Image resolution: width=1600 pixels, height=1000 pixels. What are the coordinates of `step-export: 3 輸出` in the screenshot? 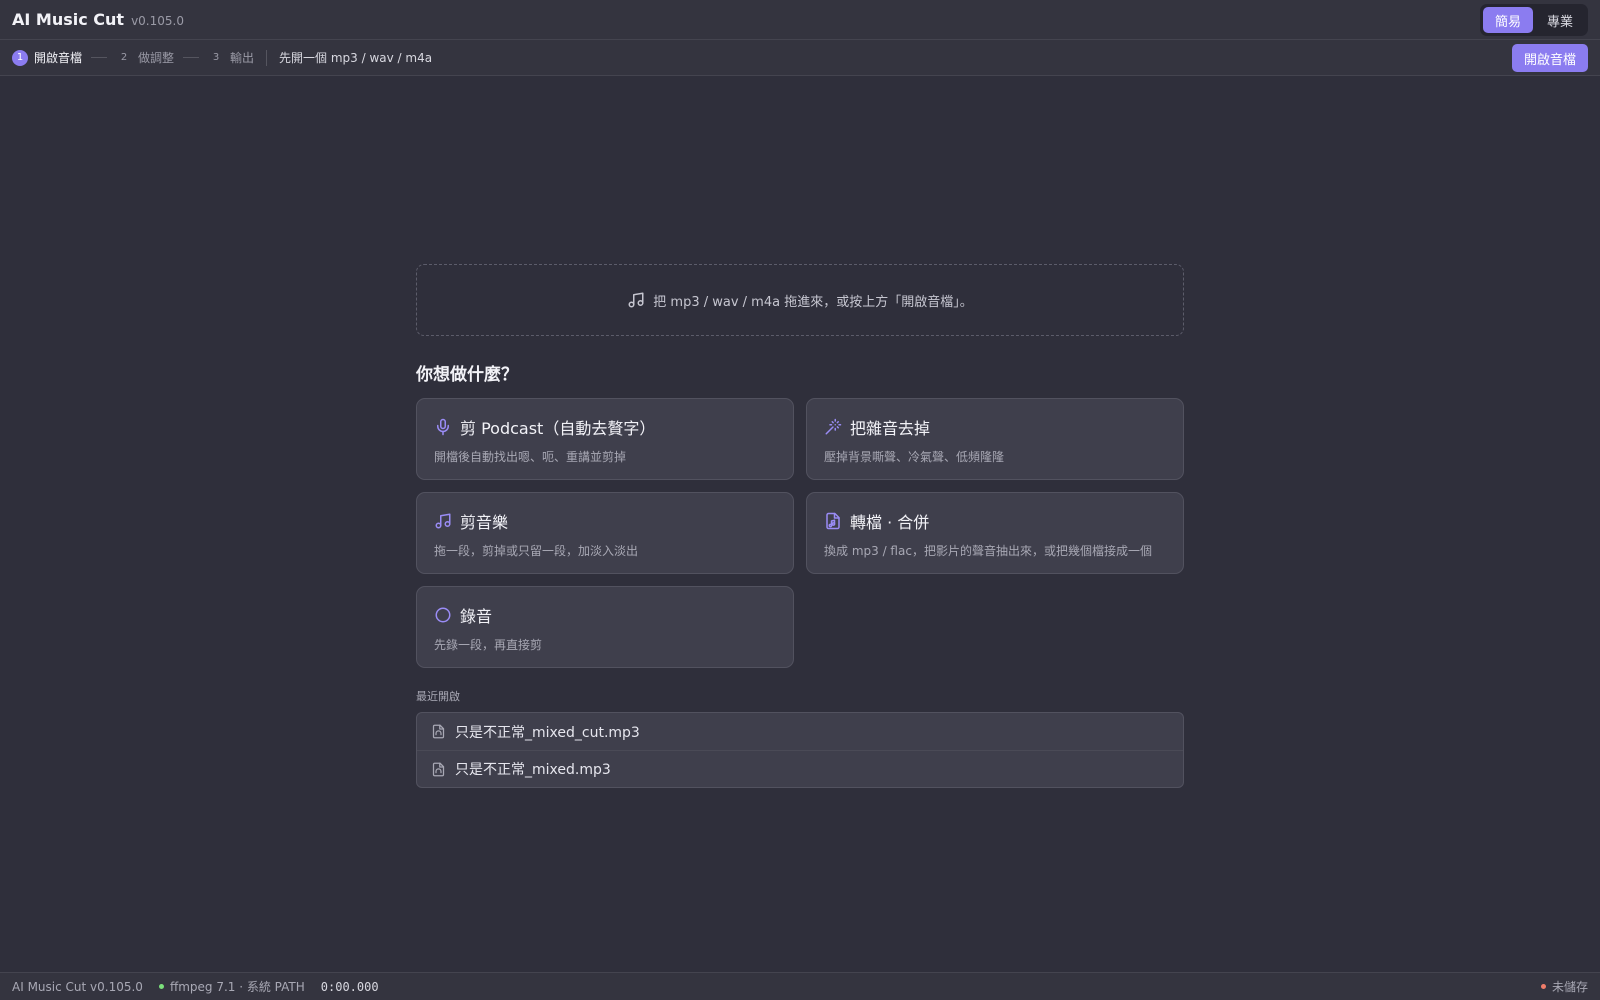 It's located at (231, 57).